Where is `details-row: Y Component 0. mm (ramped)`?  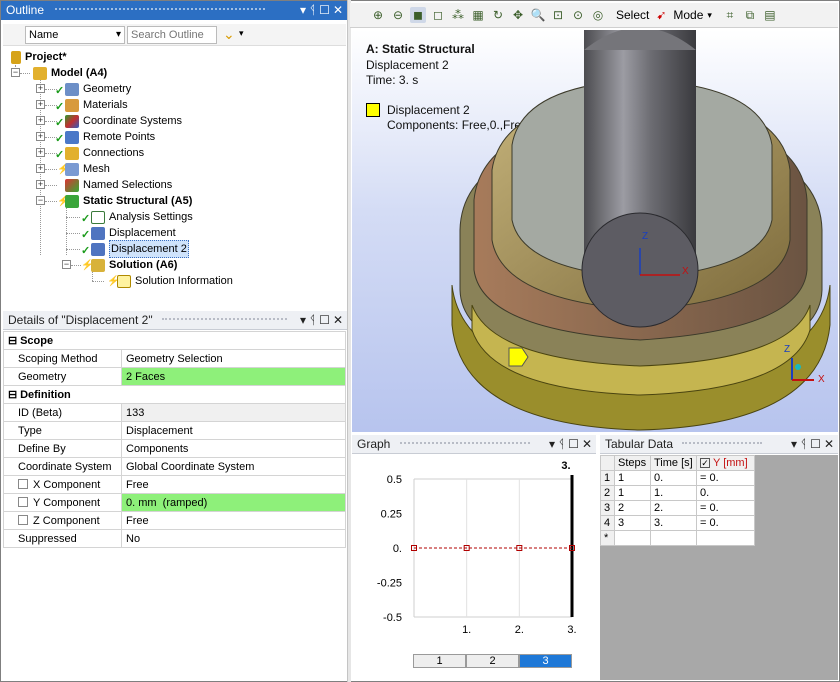
details-row: Y Component 0. mm (ramped) is located at coordinates (174, 502).